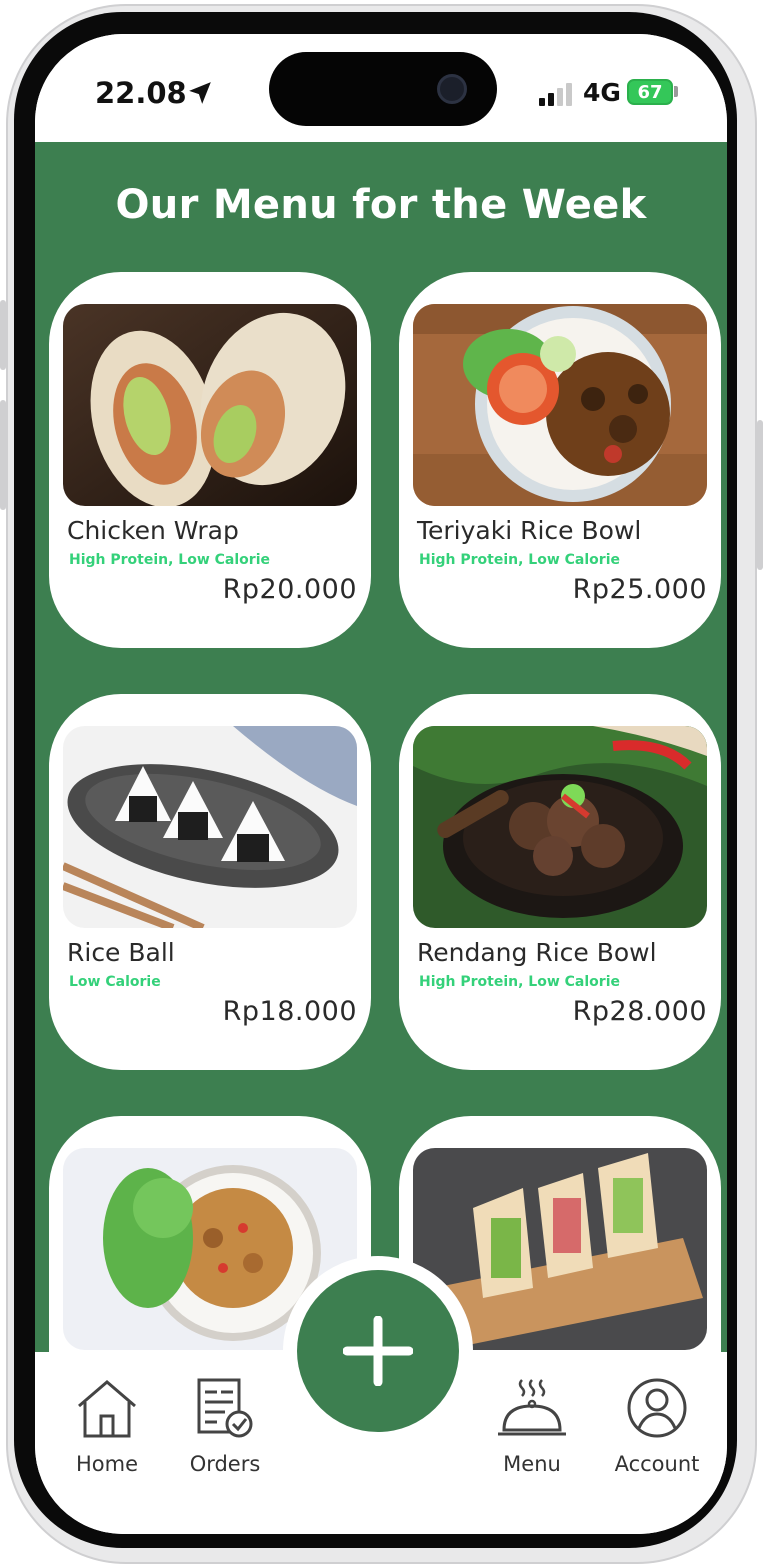 Image resolution: width=763 pixels, height=1568 pixels. What do you see at coordinates (657, 1464) in the screenshot?
I see `nav-account-label: Account` at bounding box center [657, 1464].